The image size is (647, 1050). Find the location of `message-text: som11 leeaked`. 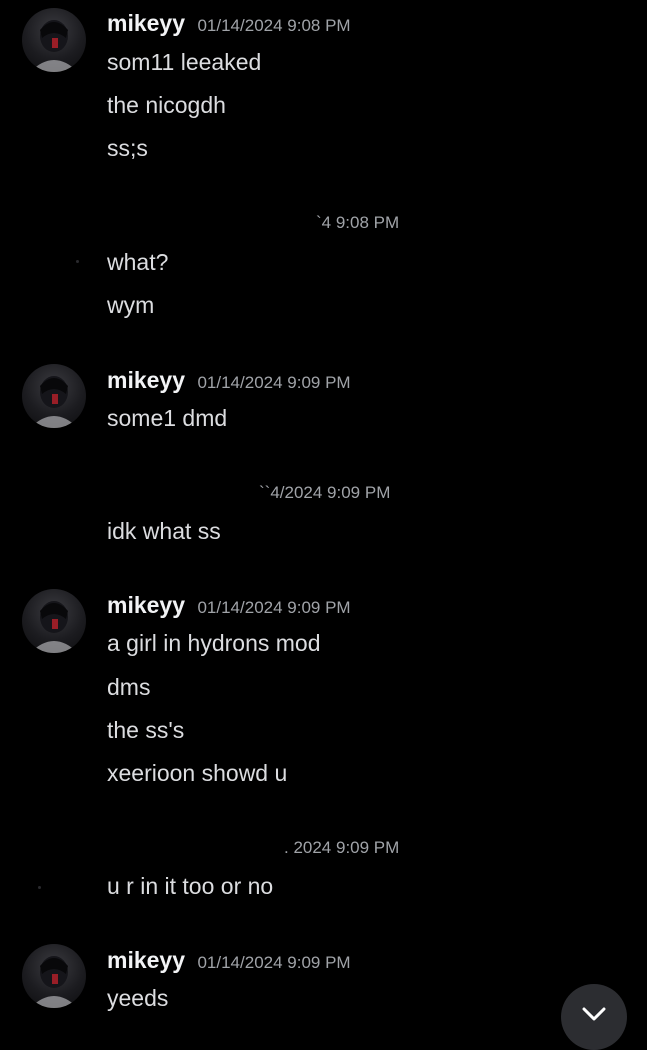

message-text: som11 leeaked is located at coordinates (184, 62).